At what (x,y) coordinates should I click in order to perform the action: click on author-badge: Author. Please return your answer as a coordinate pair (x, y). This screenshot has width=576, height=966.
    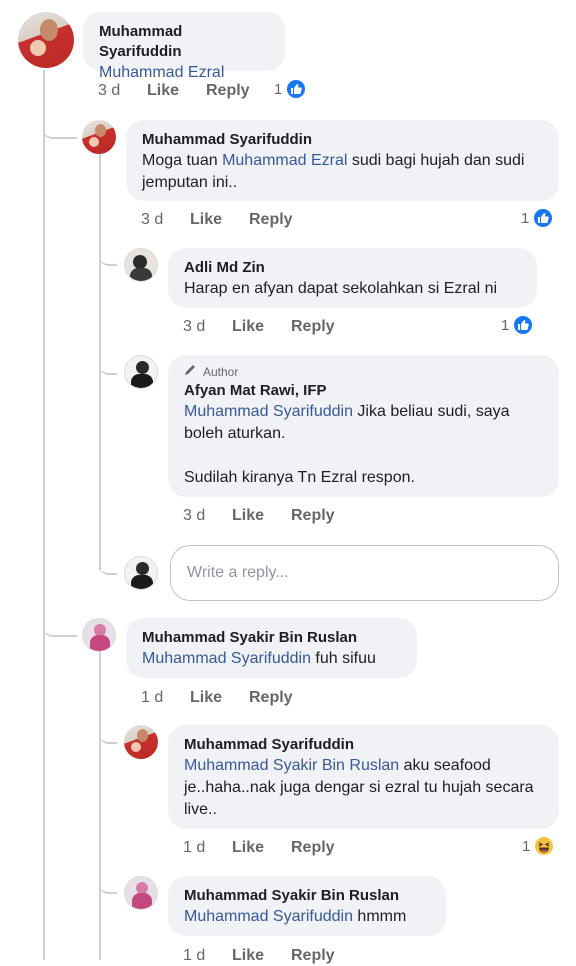
    Looking at the image, I should click on (363, 371).